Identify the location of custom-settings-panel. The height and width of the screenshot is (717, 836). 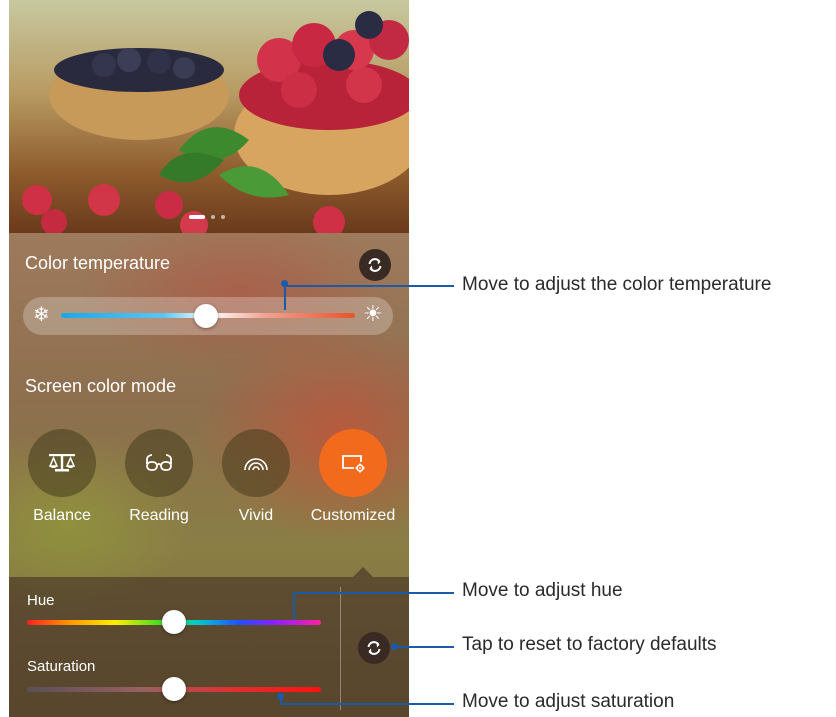
(209, 647).